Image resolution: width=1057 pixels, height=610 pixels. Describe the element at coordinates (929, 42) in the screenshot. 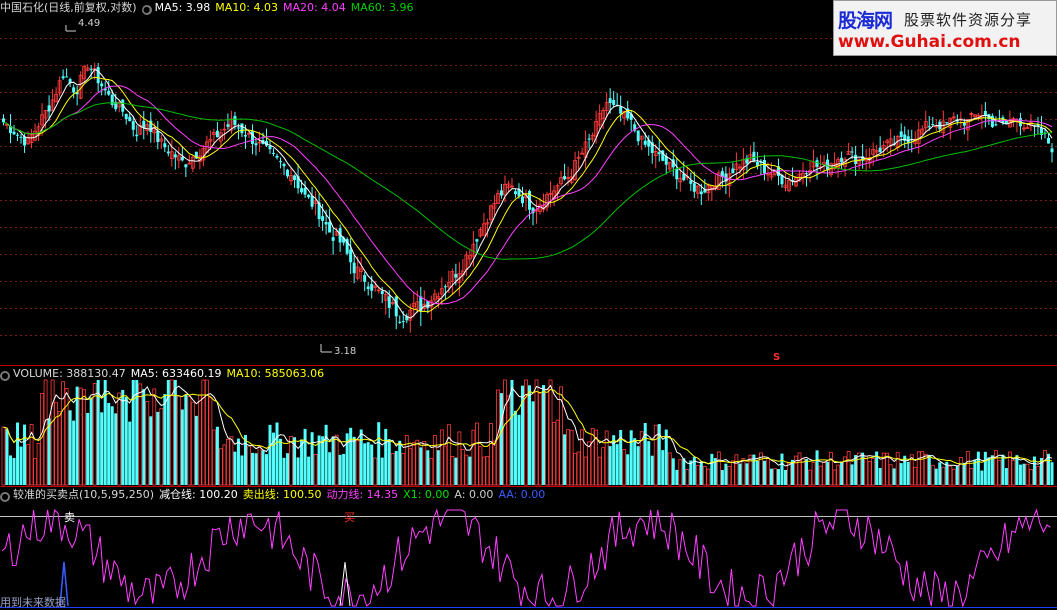

I see `watermark-url: www.Guhai.com.cn` at that location.